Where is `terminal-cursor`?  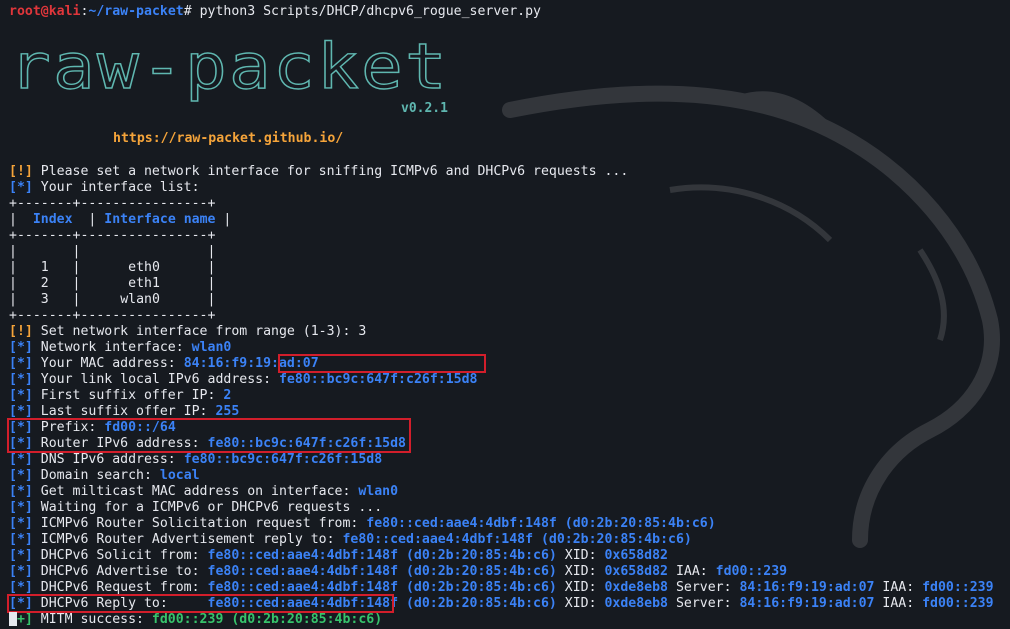
terminal-cursor is located at coordinates (13, 619).